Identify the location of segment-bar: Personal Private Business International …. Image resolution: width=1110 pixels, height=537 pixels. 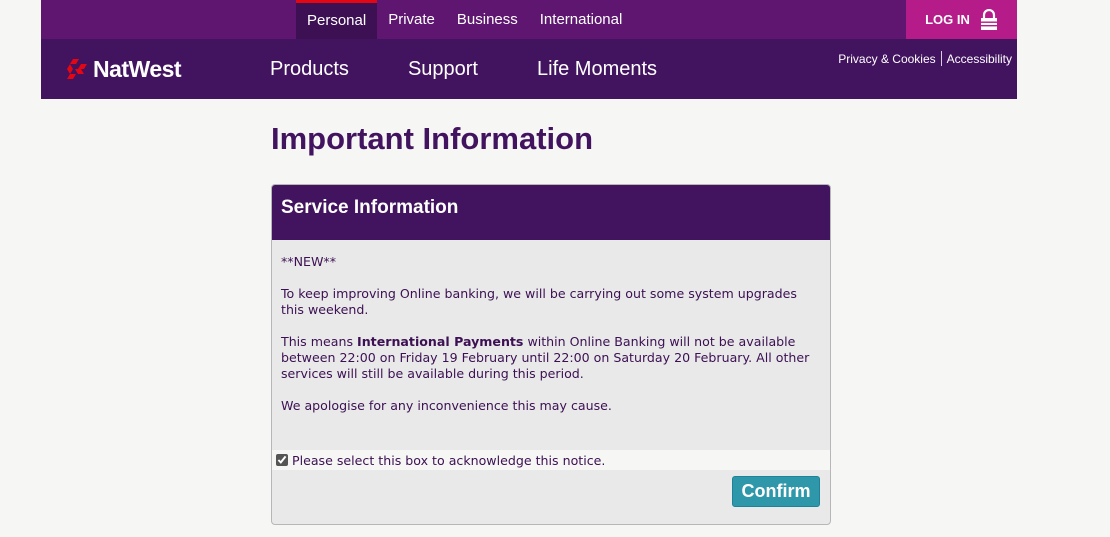
(529, 19).